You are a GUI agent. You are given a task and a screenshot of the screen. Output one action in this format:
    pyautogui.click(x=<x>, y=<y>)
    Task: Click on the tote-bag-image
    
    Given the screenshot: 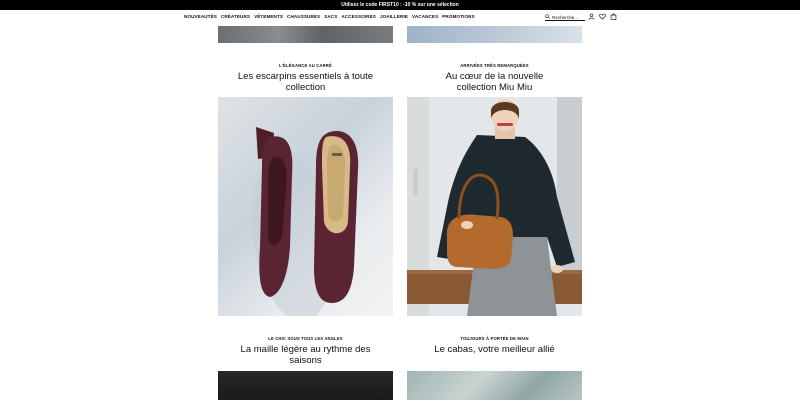 What is the action you would take?
    pyautogui.click(x=494, y=385)
    